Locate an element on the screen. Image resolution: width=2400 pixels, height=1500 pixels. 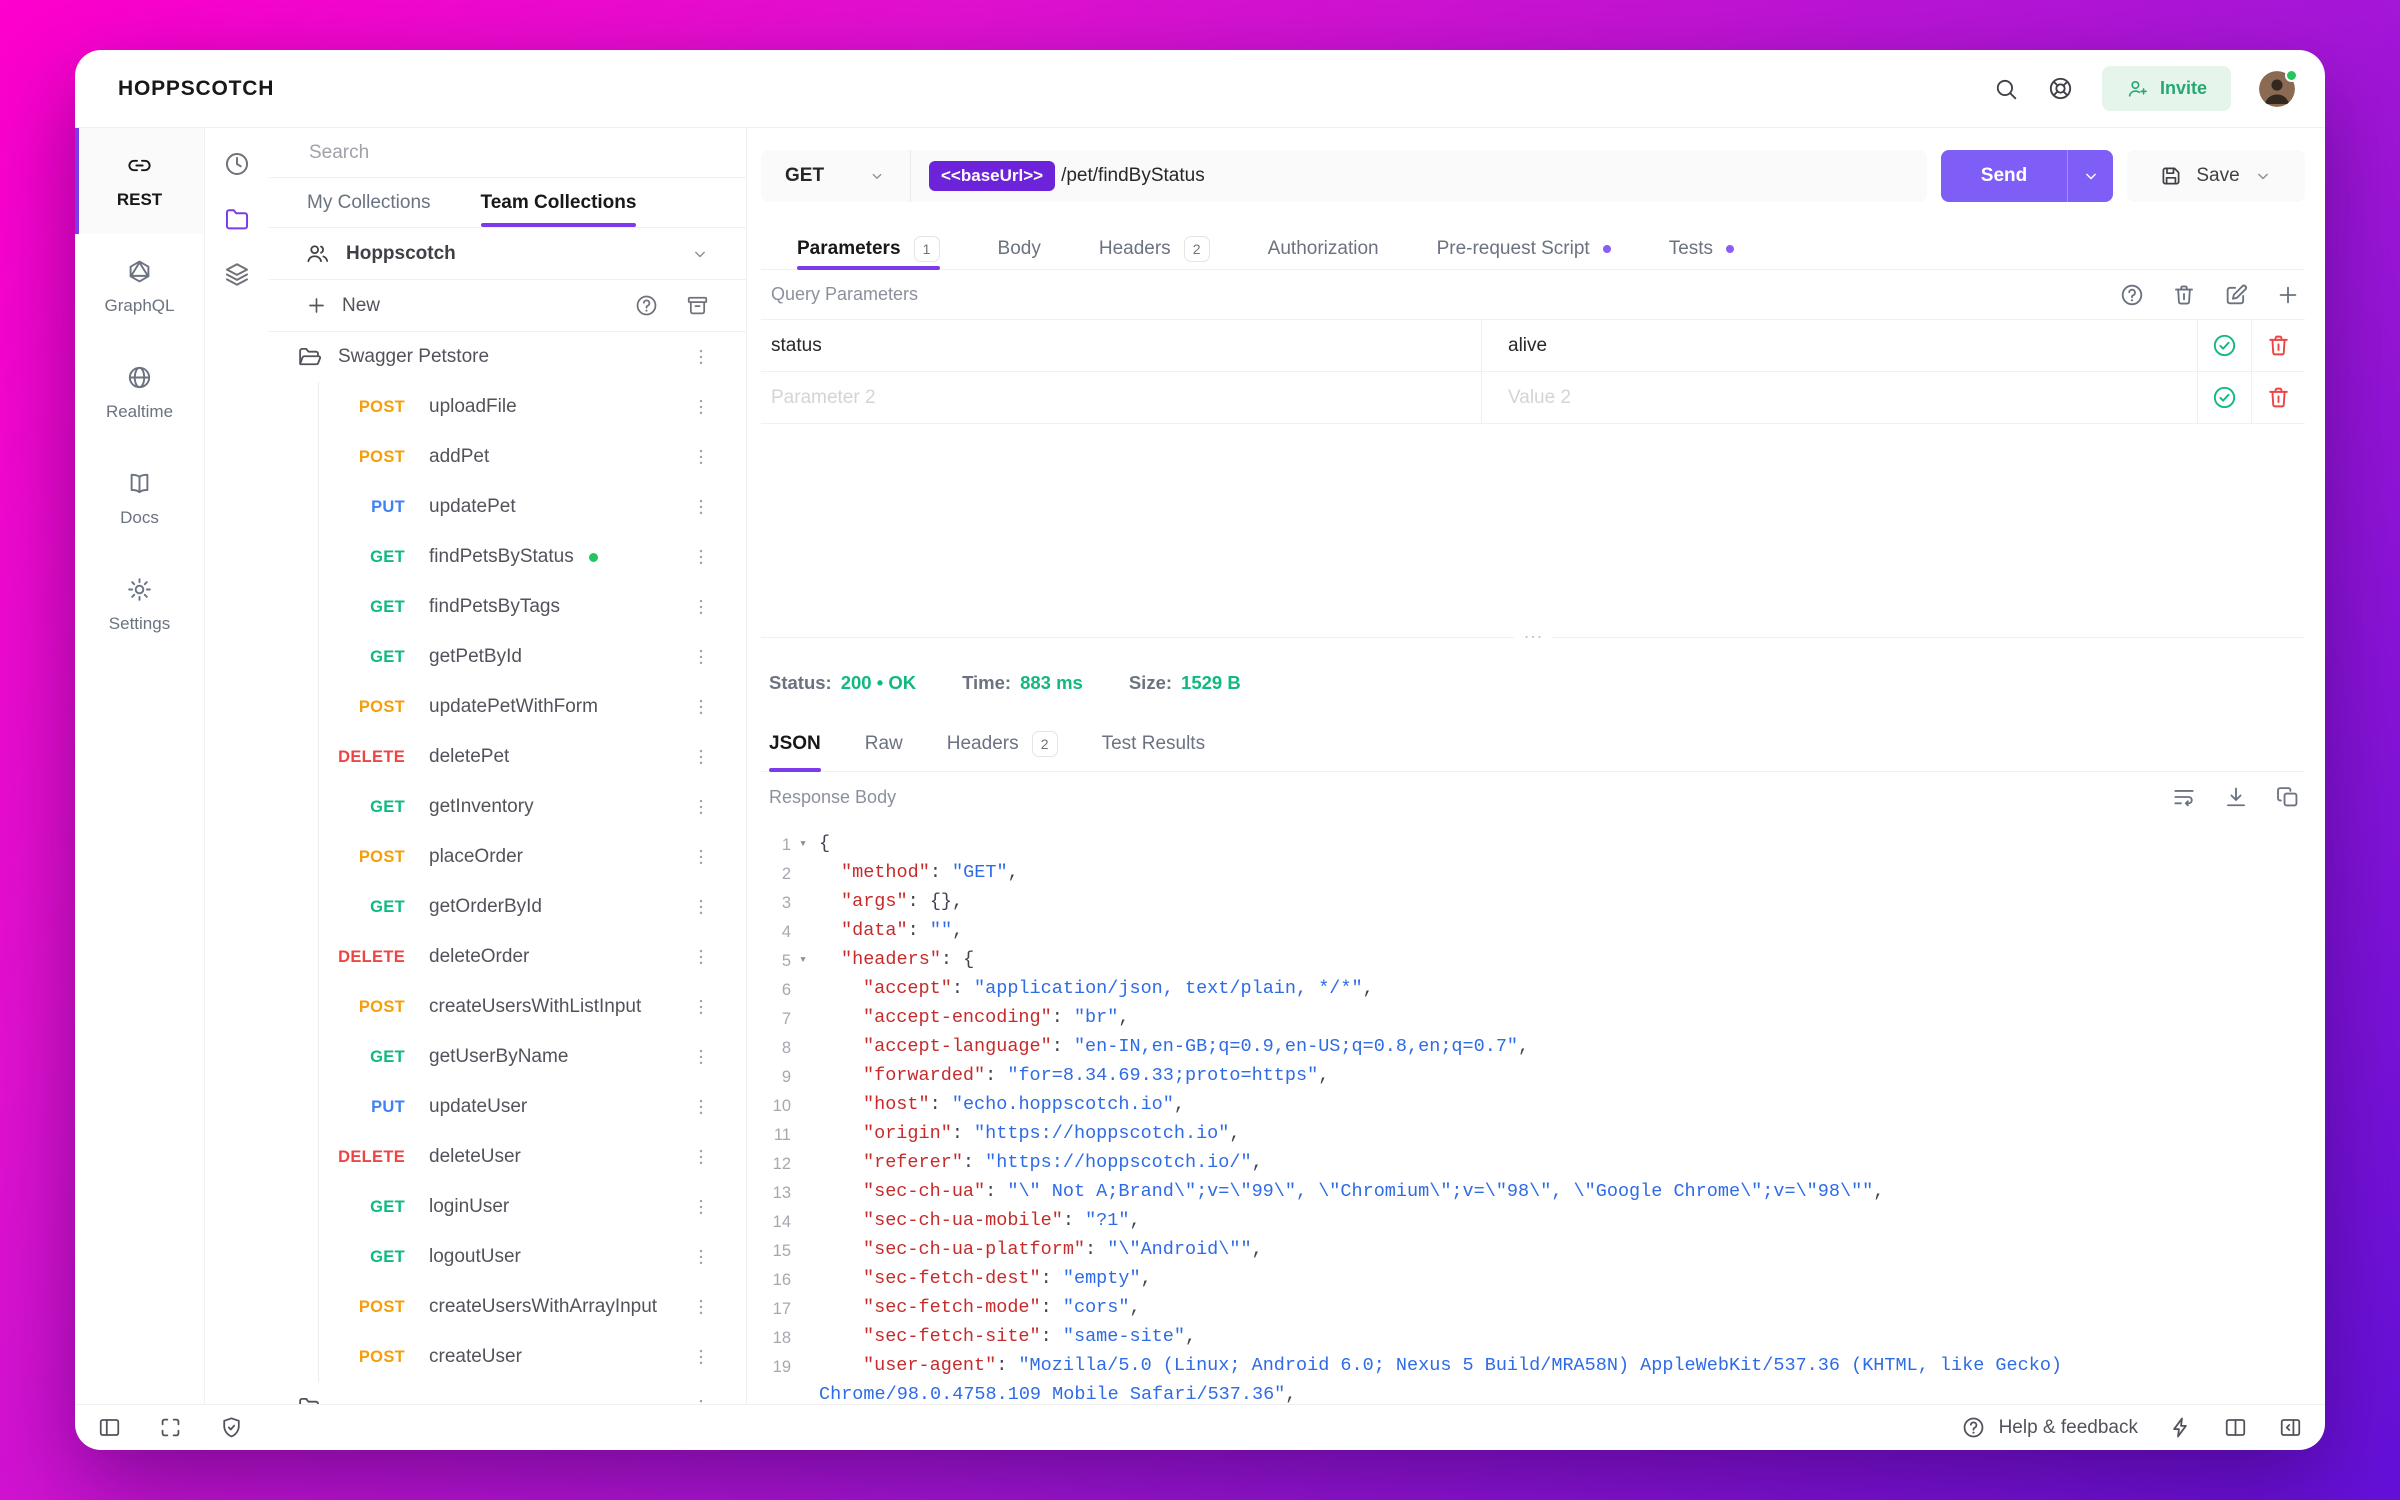
tab-my-collections: My Collections is located at coordinates (369, 202).